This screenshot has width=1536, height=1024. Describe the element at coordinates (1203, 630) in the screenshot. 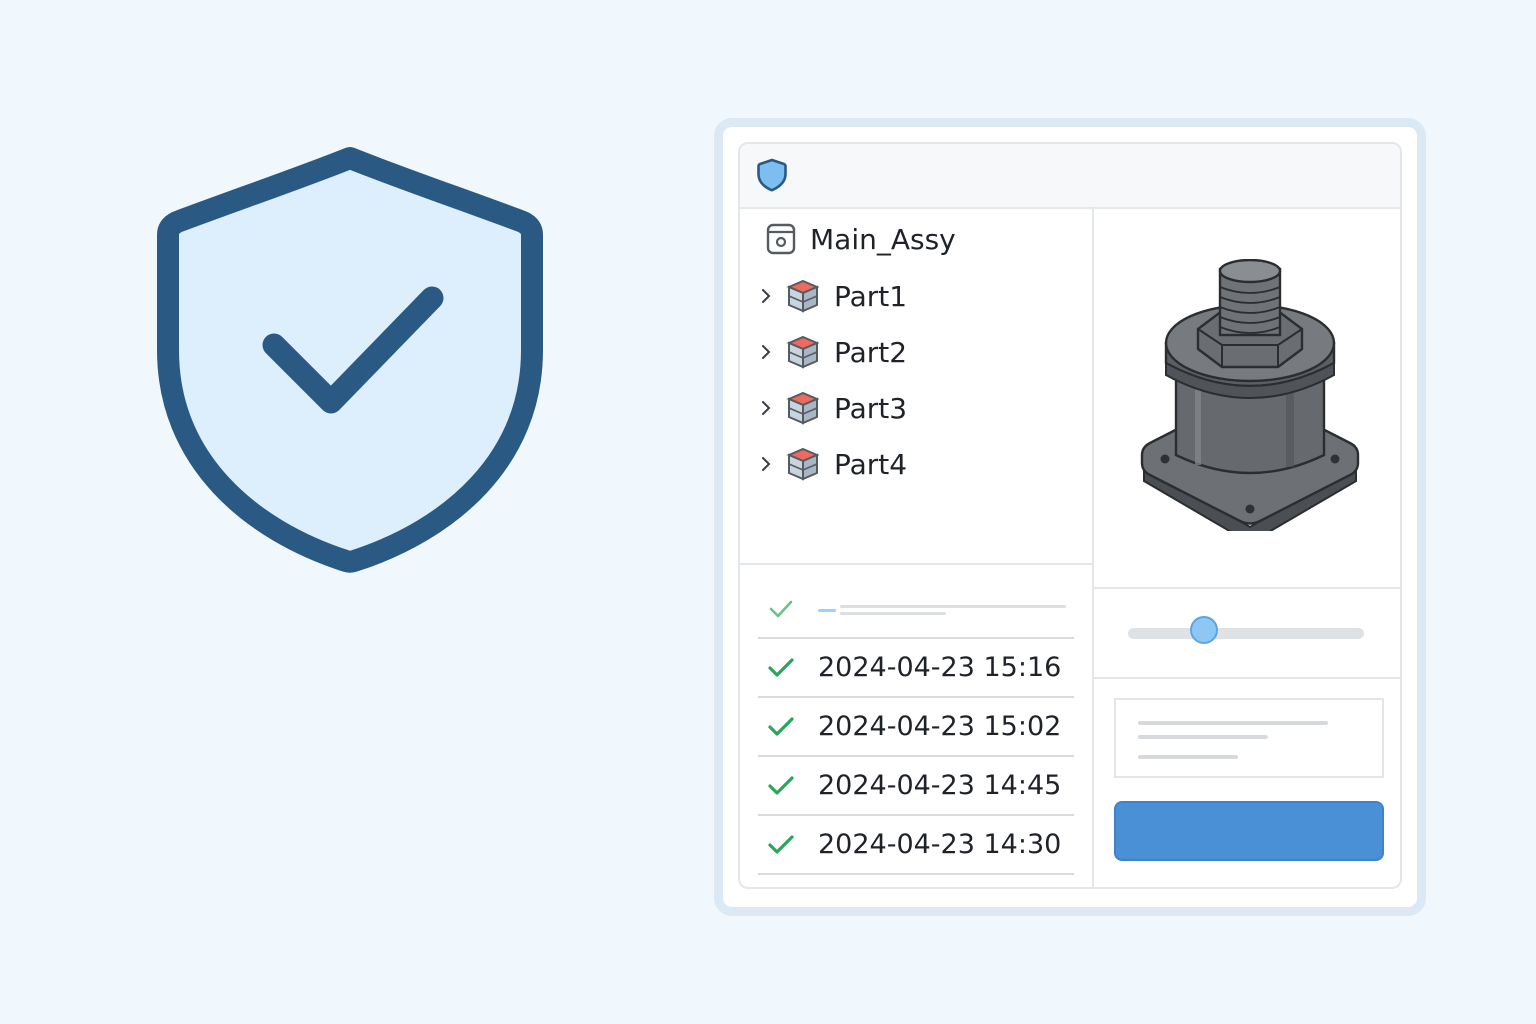

I see `slider-thumb` at that location.